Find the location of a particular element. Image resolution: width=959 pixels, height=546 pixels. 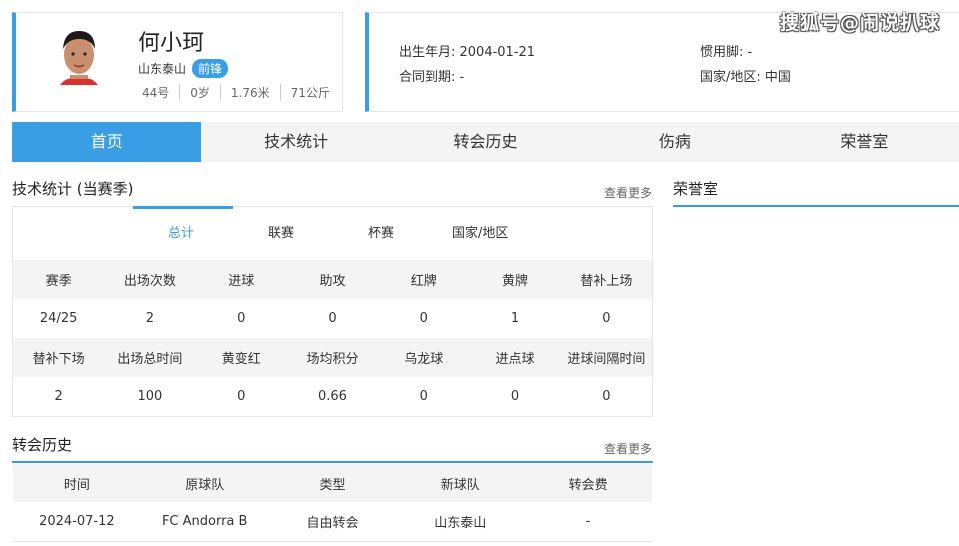

team-name: 山东泰山 is located at coordinates (162, 68).